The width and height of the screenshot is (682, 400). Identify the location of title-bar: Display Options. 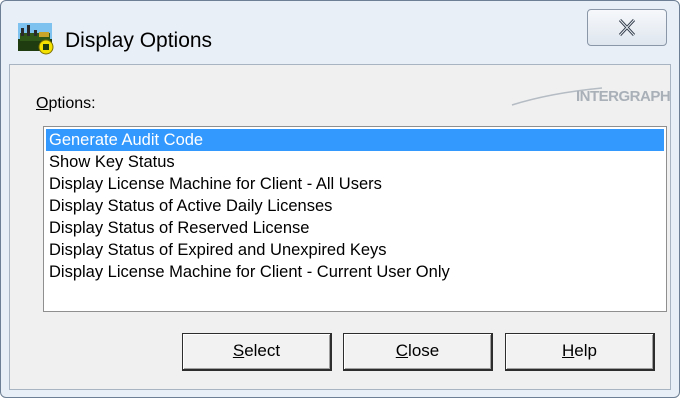
(340, 30).